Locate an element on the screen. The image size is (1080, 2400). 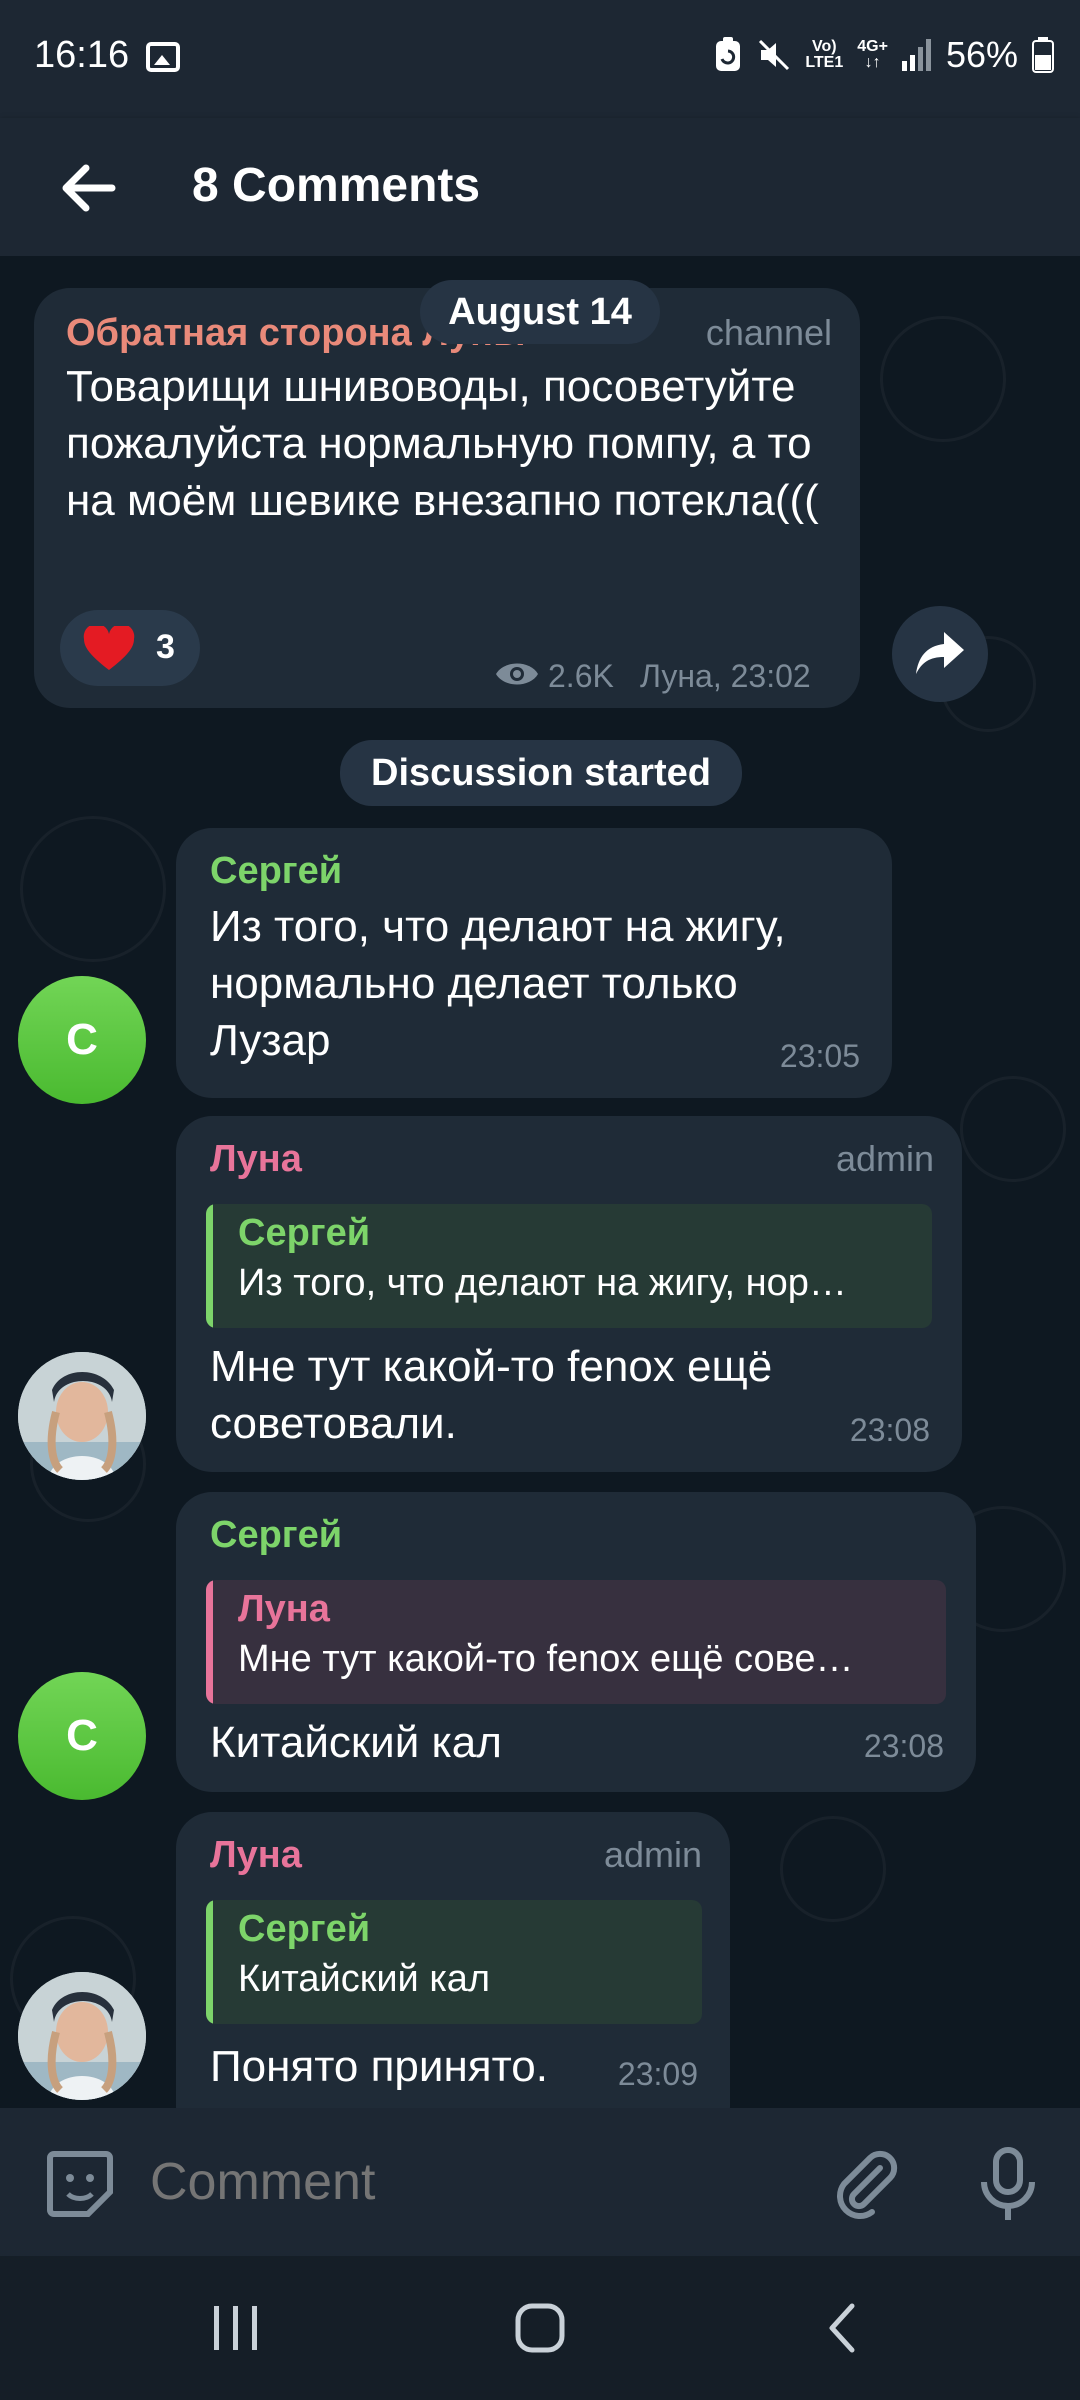
app-header: 8 Comments is located at coordinates (540, 187).